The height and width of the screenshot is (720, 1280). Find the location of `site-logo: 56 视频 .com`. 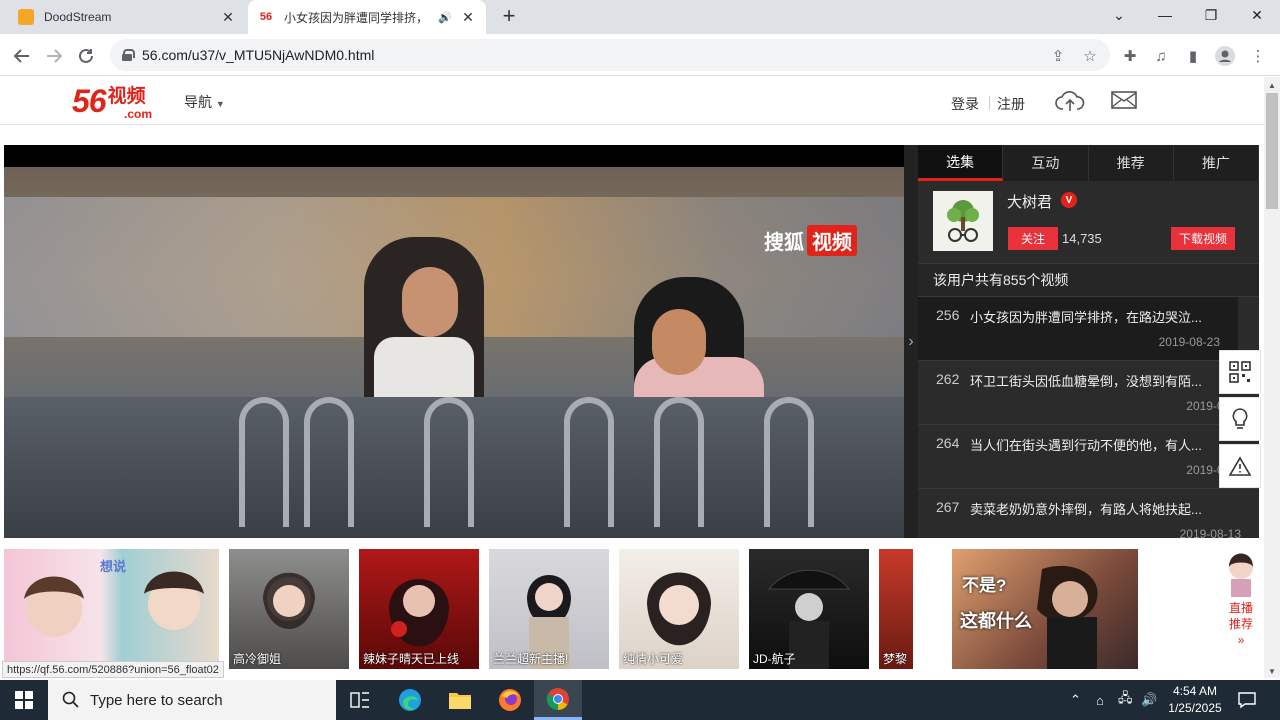

site-logo: 56 视频 .com is located at coordinates (112, 102).